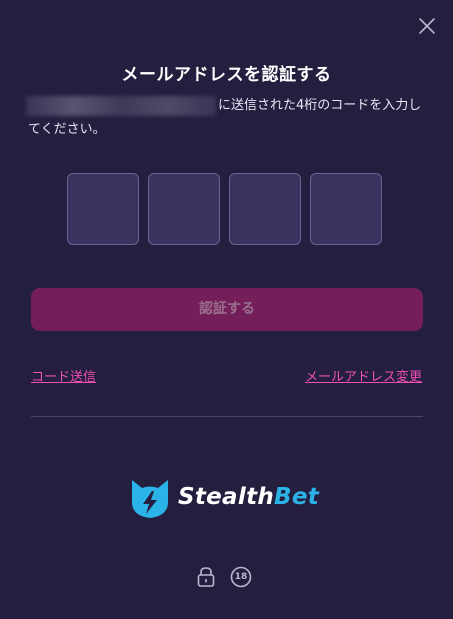  Describe the element at coordinates (67, 129) in the screenshot. I see `instruction-line-2: てください。` at that location.